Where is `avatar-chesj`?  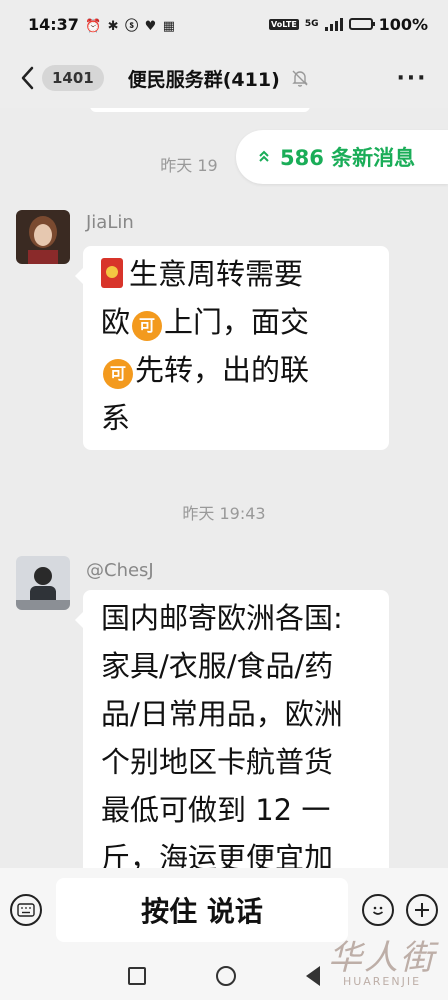
avatar-chesj is located at coordinates (43, 583).